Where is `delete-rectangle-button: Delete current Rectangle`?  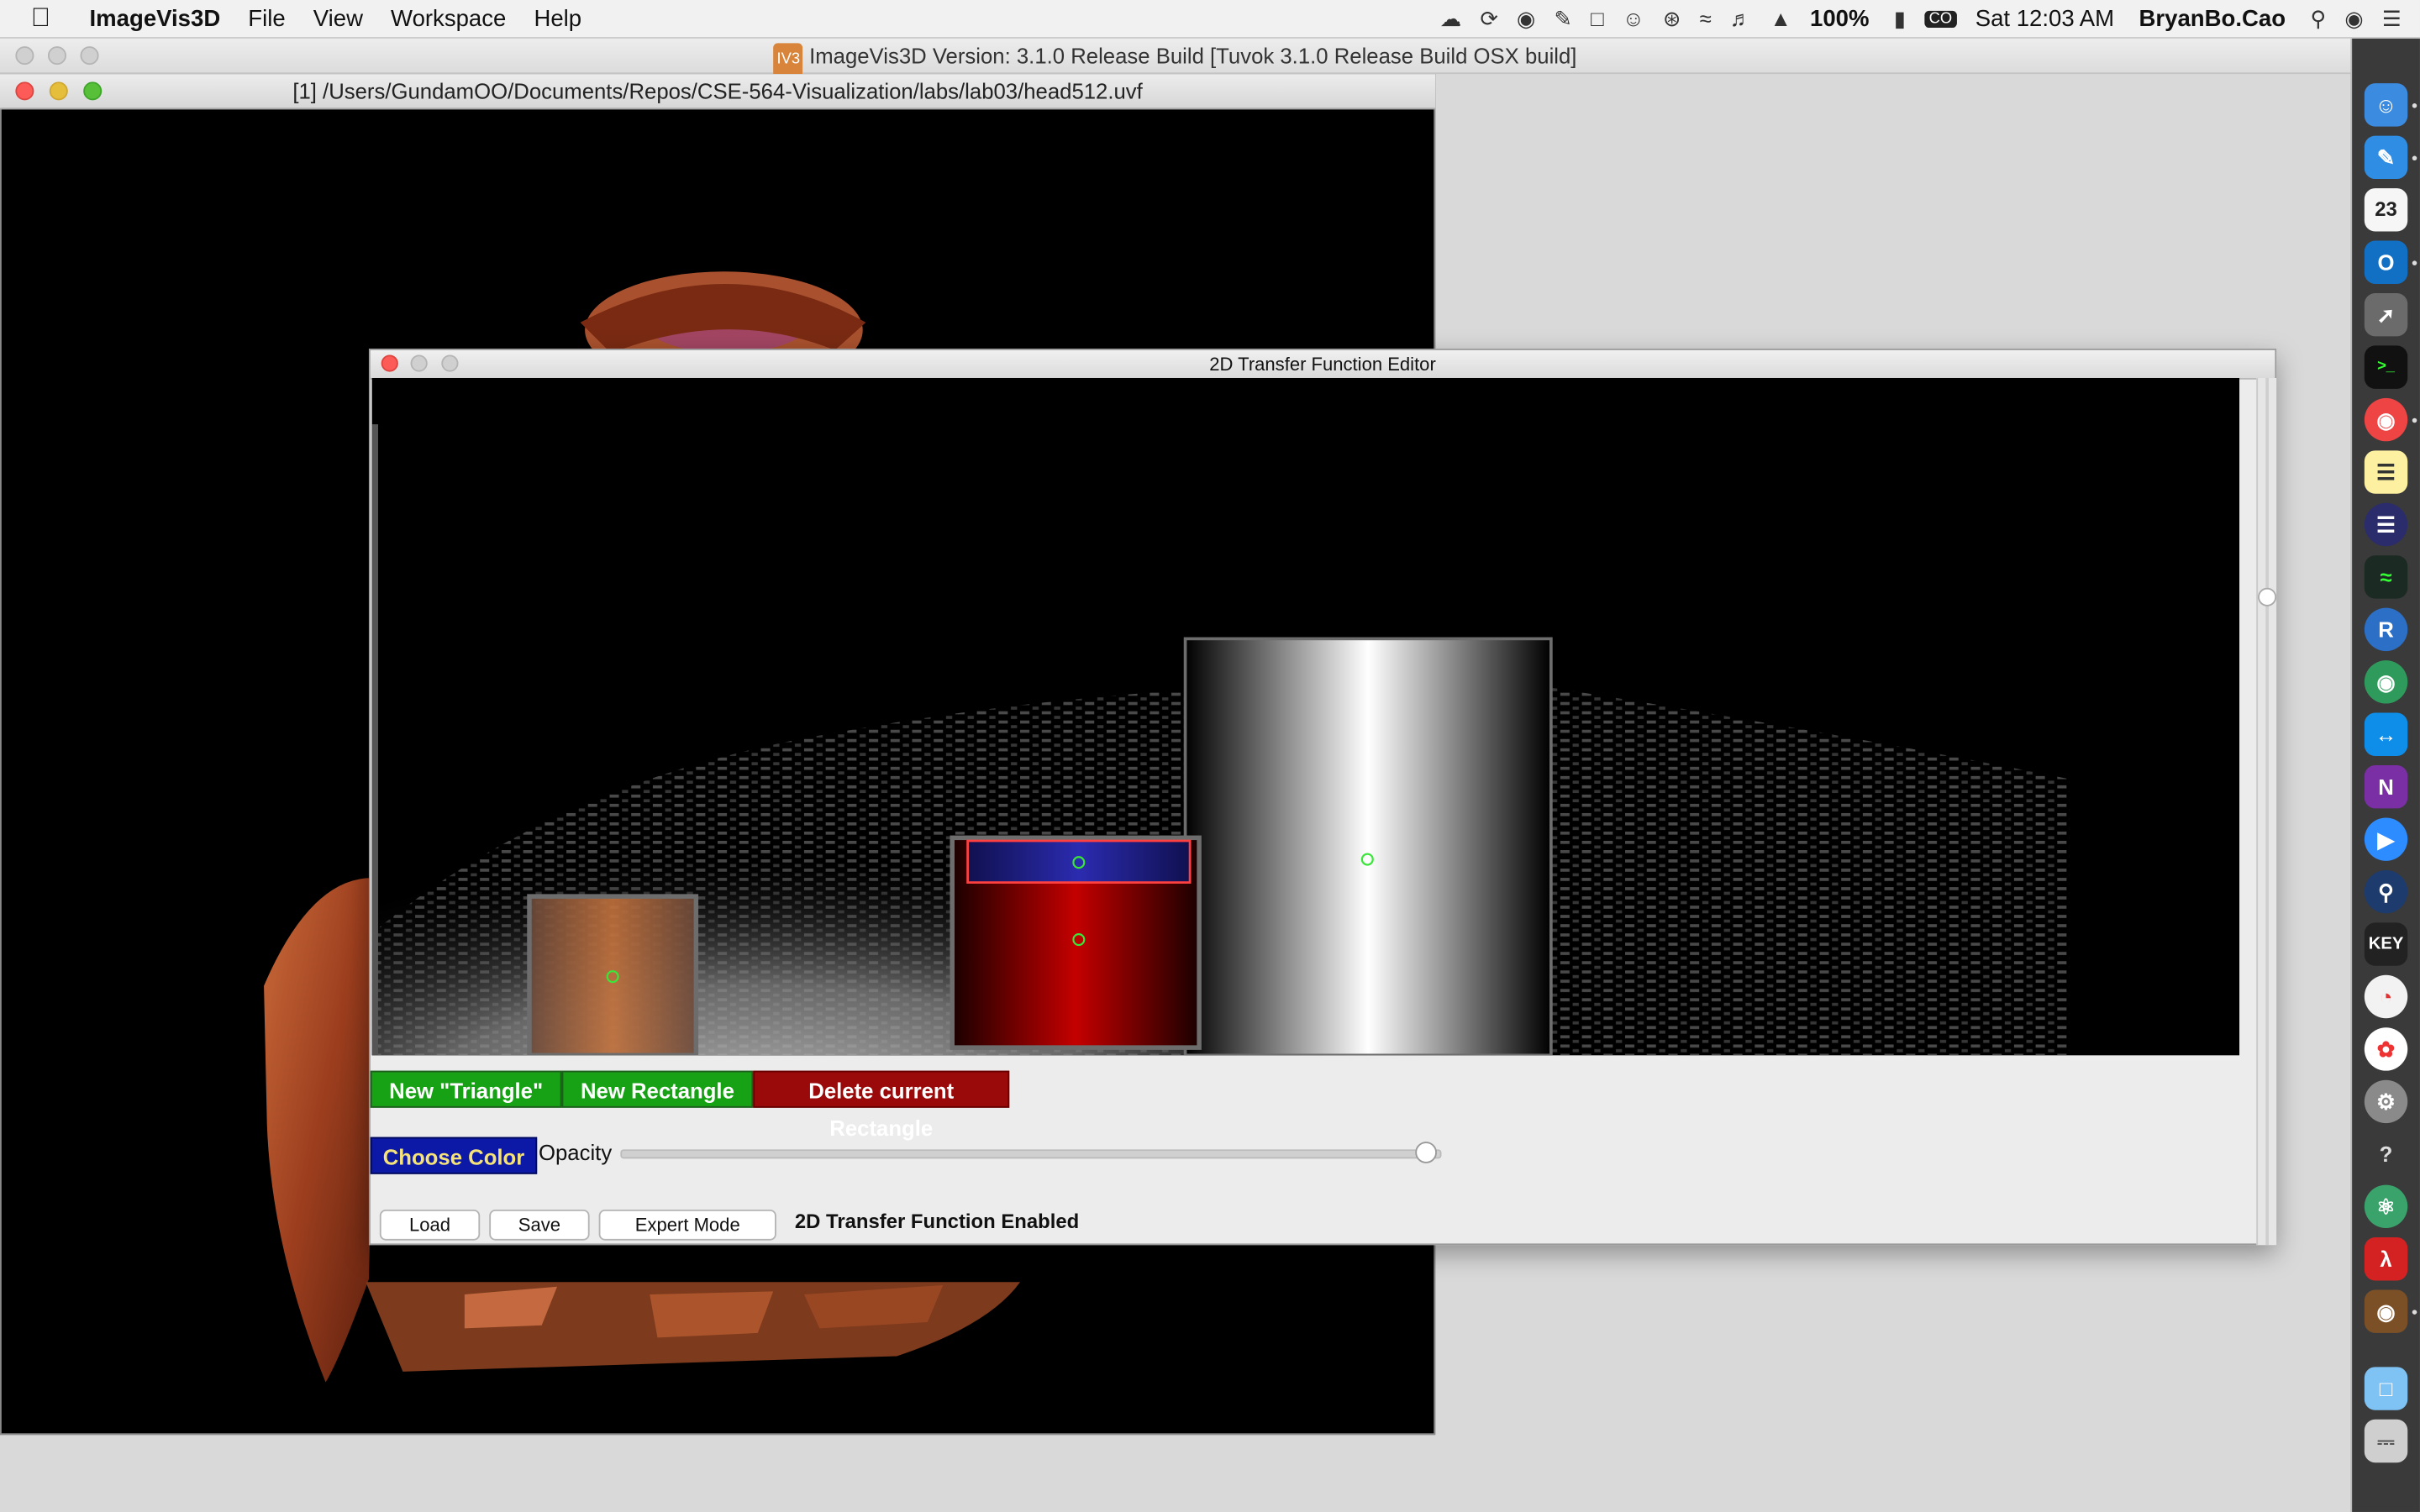
delete-rectangle-button: Delete current Rectangle is located at coordinates (881, 1105).